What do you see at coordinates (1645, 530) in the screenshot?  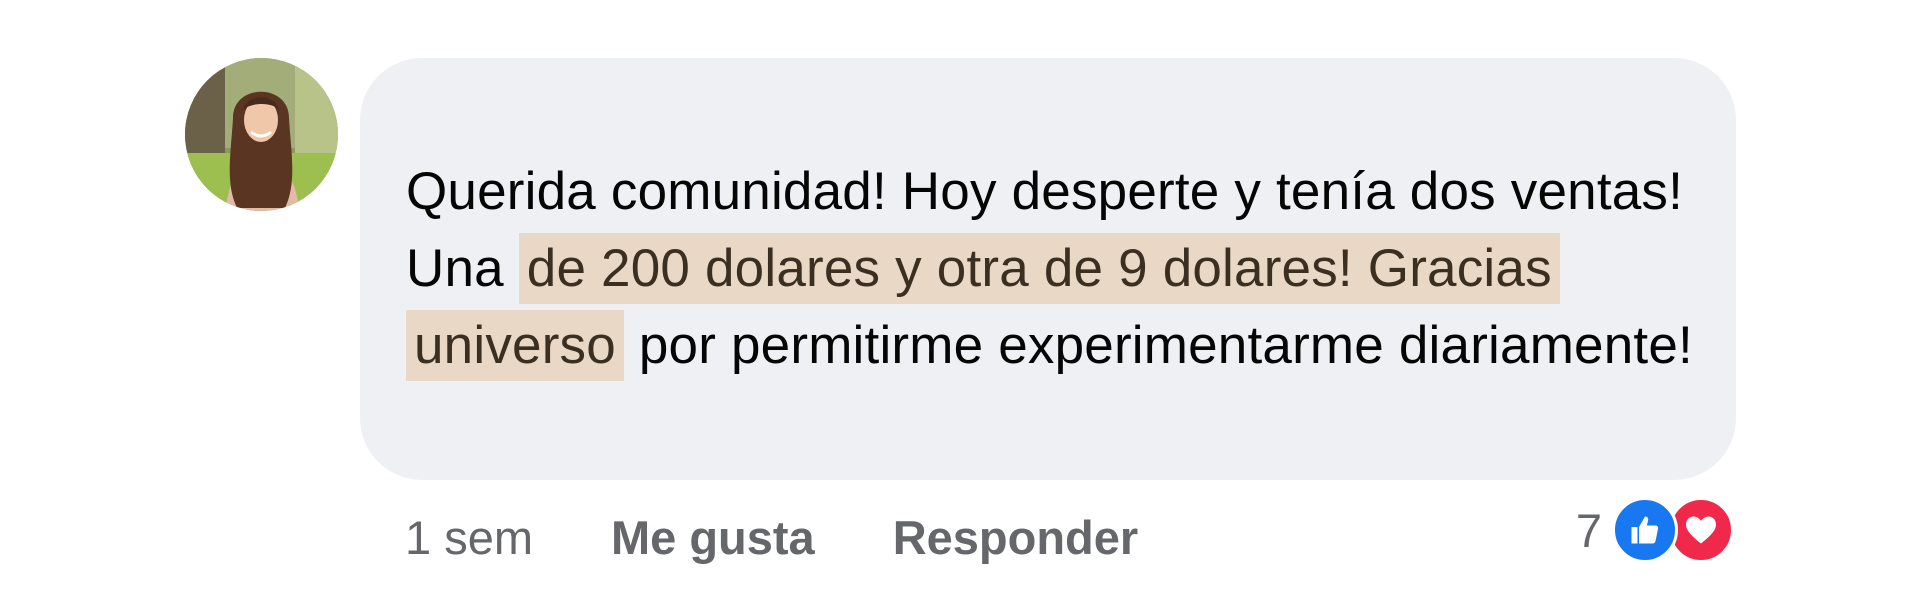 I see `thumbs-up-icon` at bounding box center [1645, 530].